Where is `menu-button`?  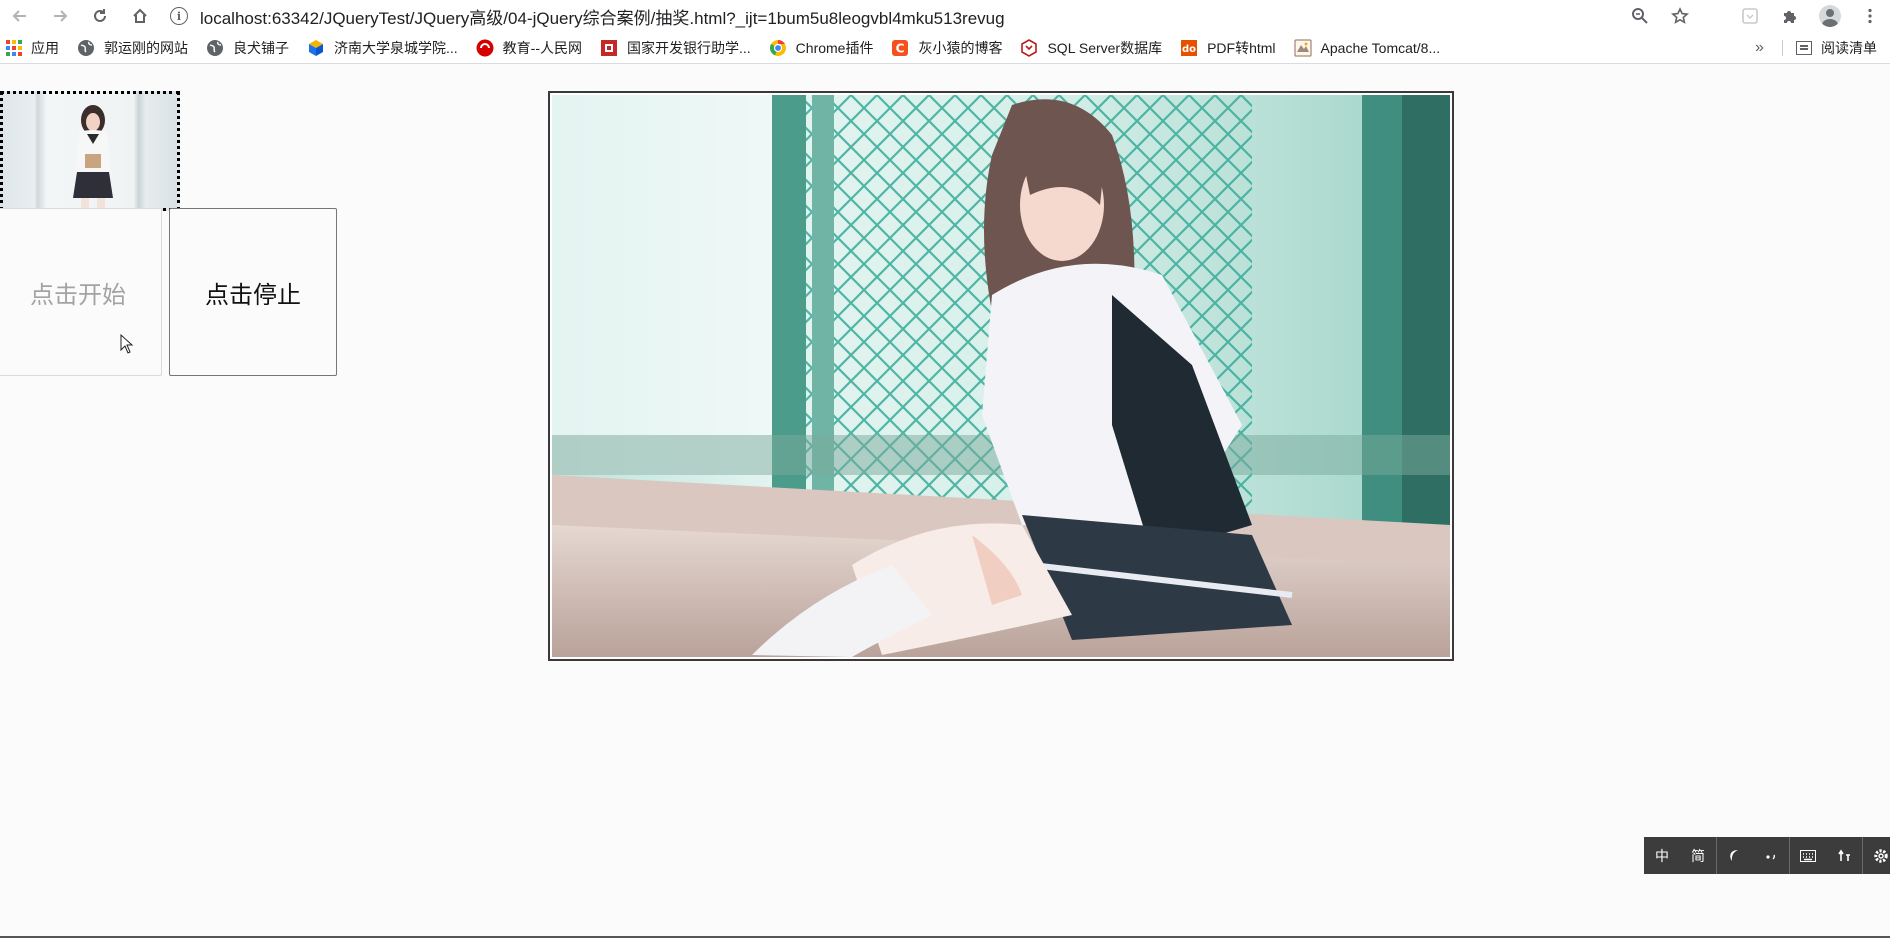
menu-button is located at coordinates (1870, 16).